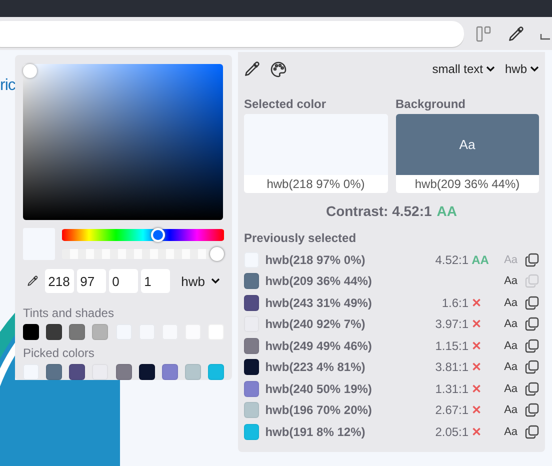 The height and width of the screenshot is (466, 552). What do you see at coordinates (319, 389) in the screenshot?
I see `color-value: hwb(240 50% 19%)` at bounding box center [319, 389].